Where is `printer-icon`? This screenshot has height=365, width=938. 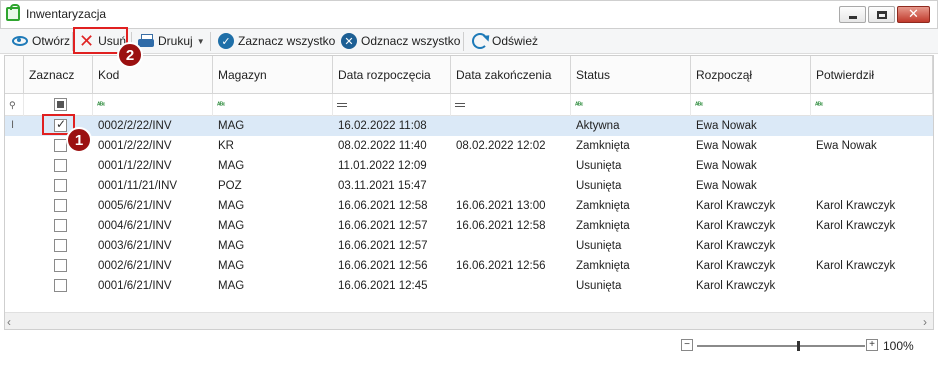
printer-icon is located at coordinates (146, 41).